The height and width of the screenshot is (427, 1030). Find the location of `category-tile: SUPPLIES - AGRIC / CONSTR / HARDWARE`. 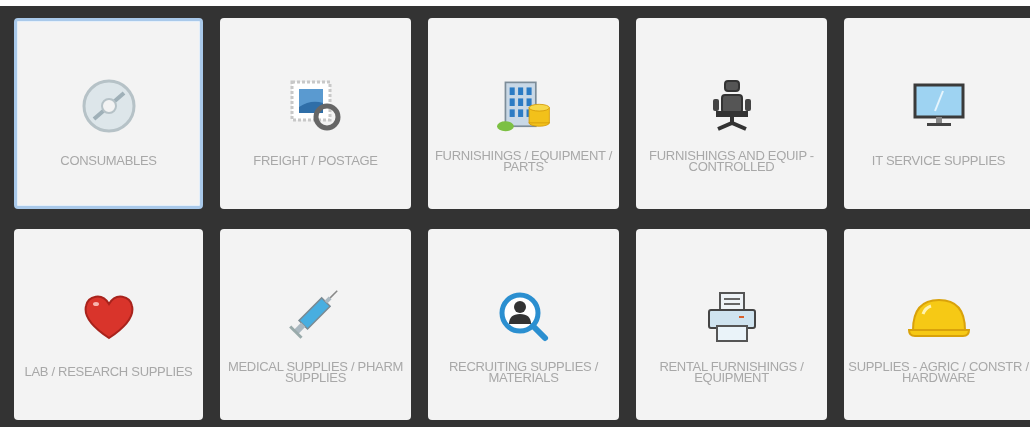

category-tile: SUPPLIES - AGRIC / CONSTR / HARDWARE is located at coordinates (937, 324).